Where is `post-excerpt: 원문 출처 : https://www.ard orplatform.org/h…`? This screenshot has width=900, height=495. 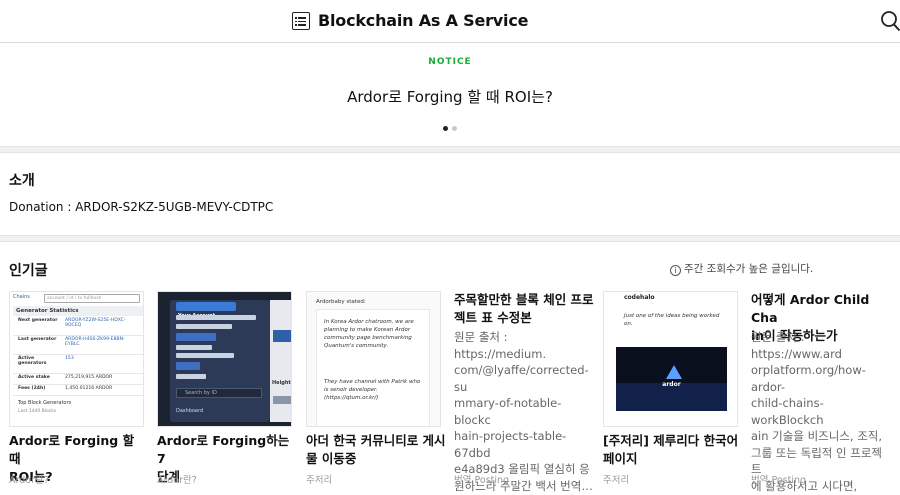
post-excerpt: 원문 출처 : https://www.ard orplatform.org/h… is located at coordinates (821, 412).